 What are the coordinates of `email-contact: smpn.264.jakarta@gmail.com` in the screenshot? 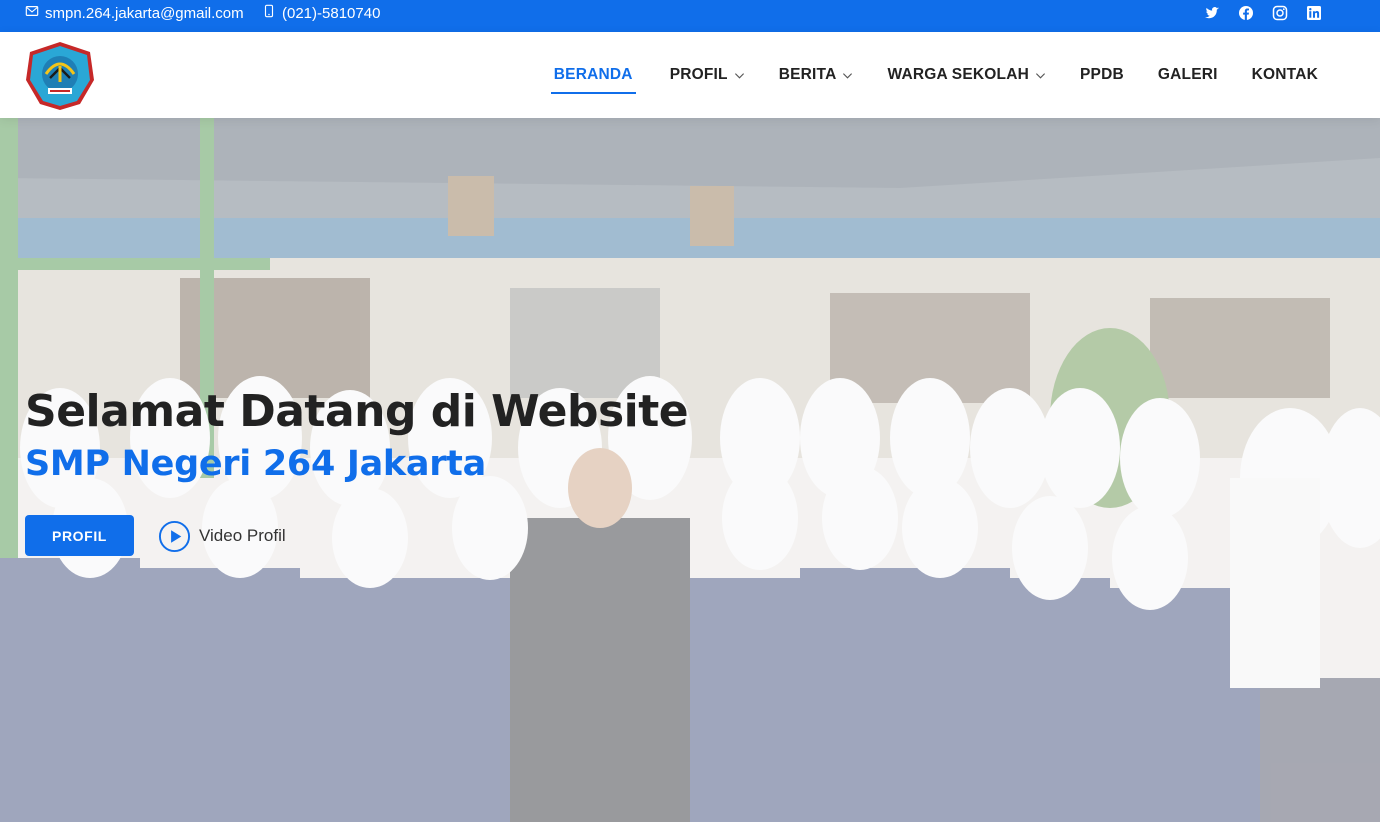 It's located at (134, 13).